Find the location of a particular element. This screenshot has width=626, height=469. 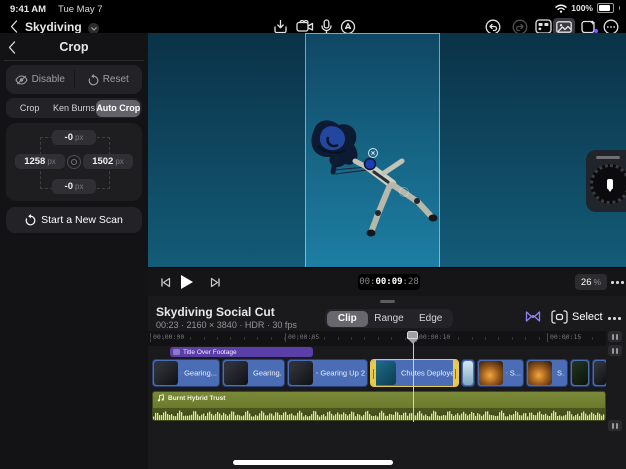

tab-clip: Clip is located at coordinates (347, 318).